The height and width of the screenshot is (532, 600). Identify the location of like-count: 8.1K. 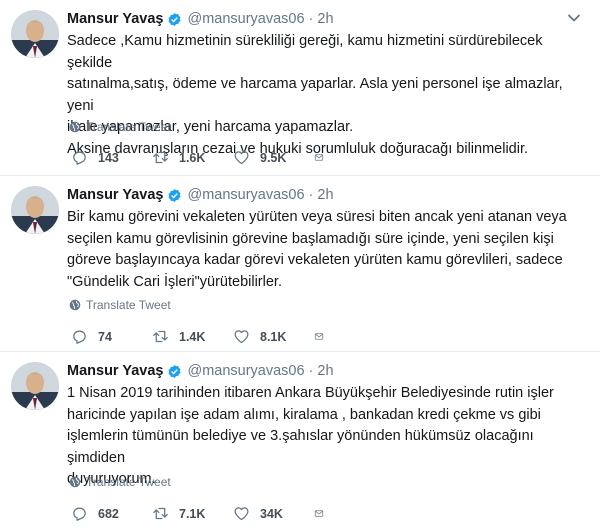
(273, 336).